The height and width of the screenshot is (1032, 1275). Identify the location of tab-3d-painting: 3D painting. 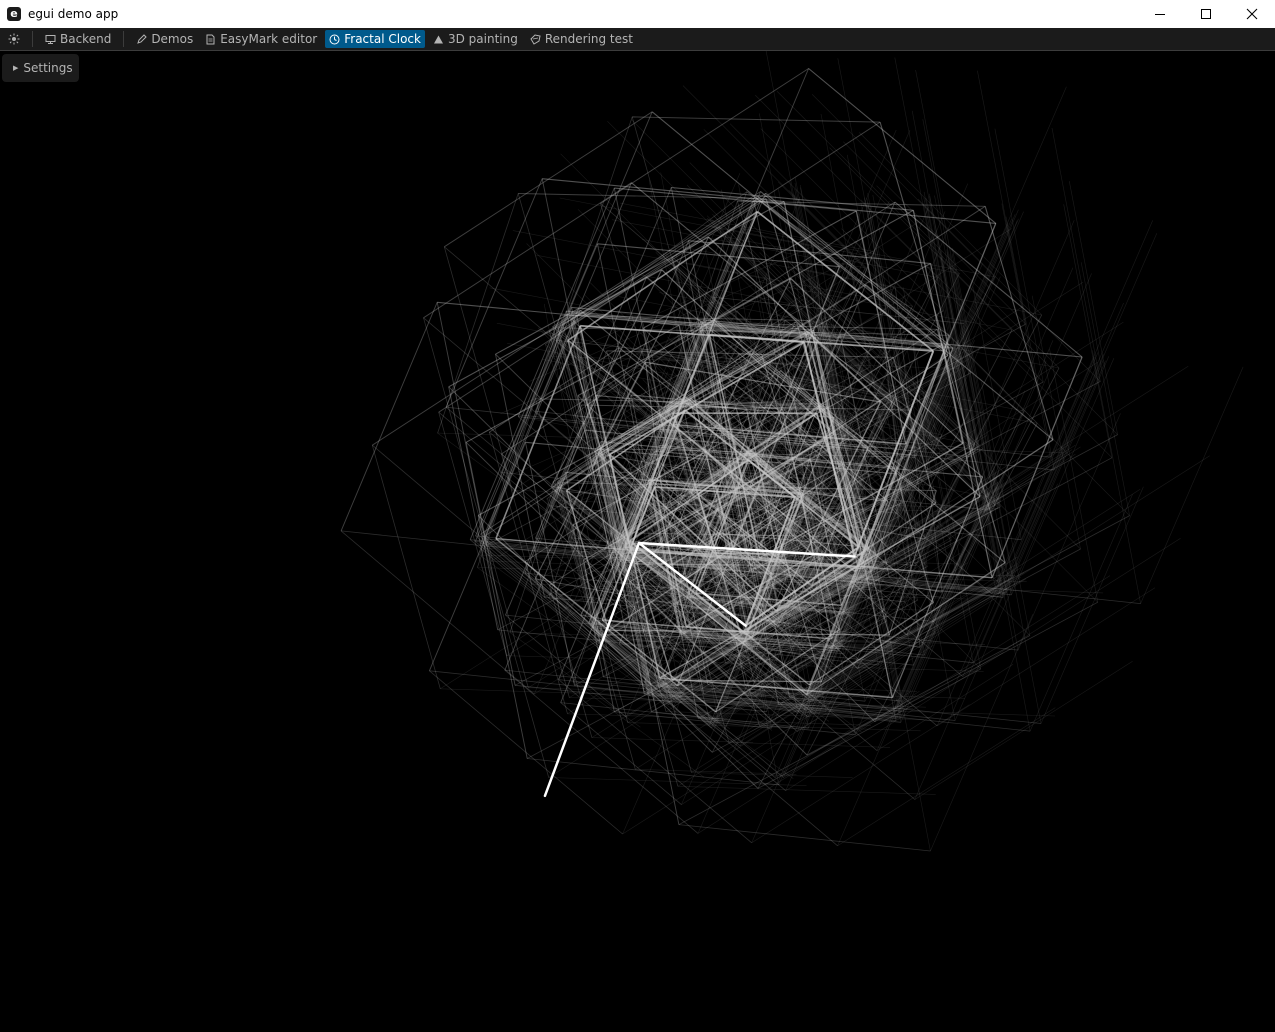
(475, 39).